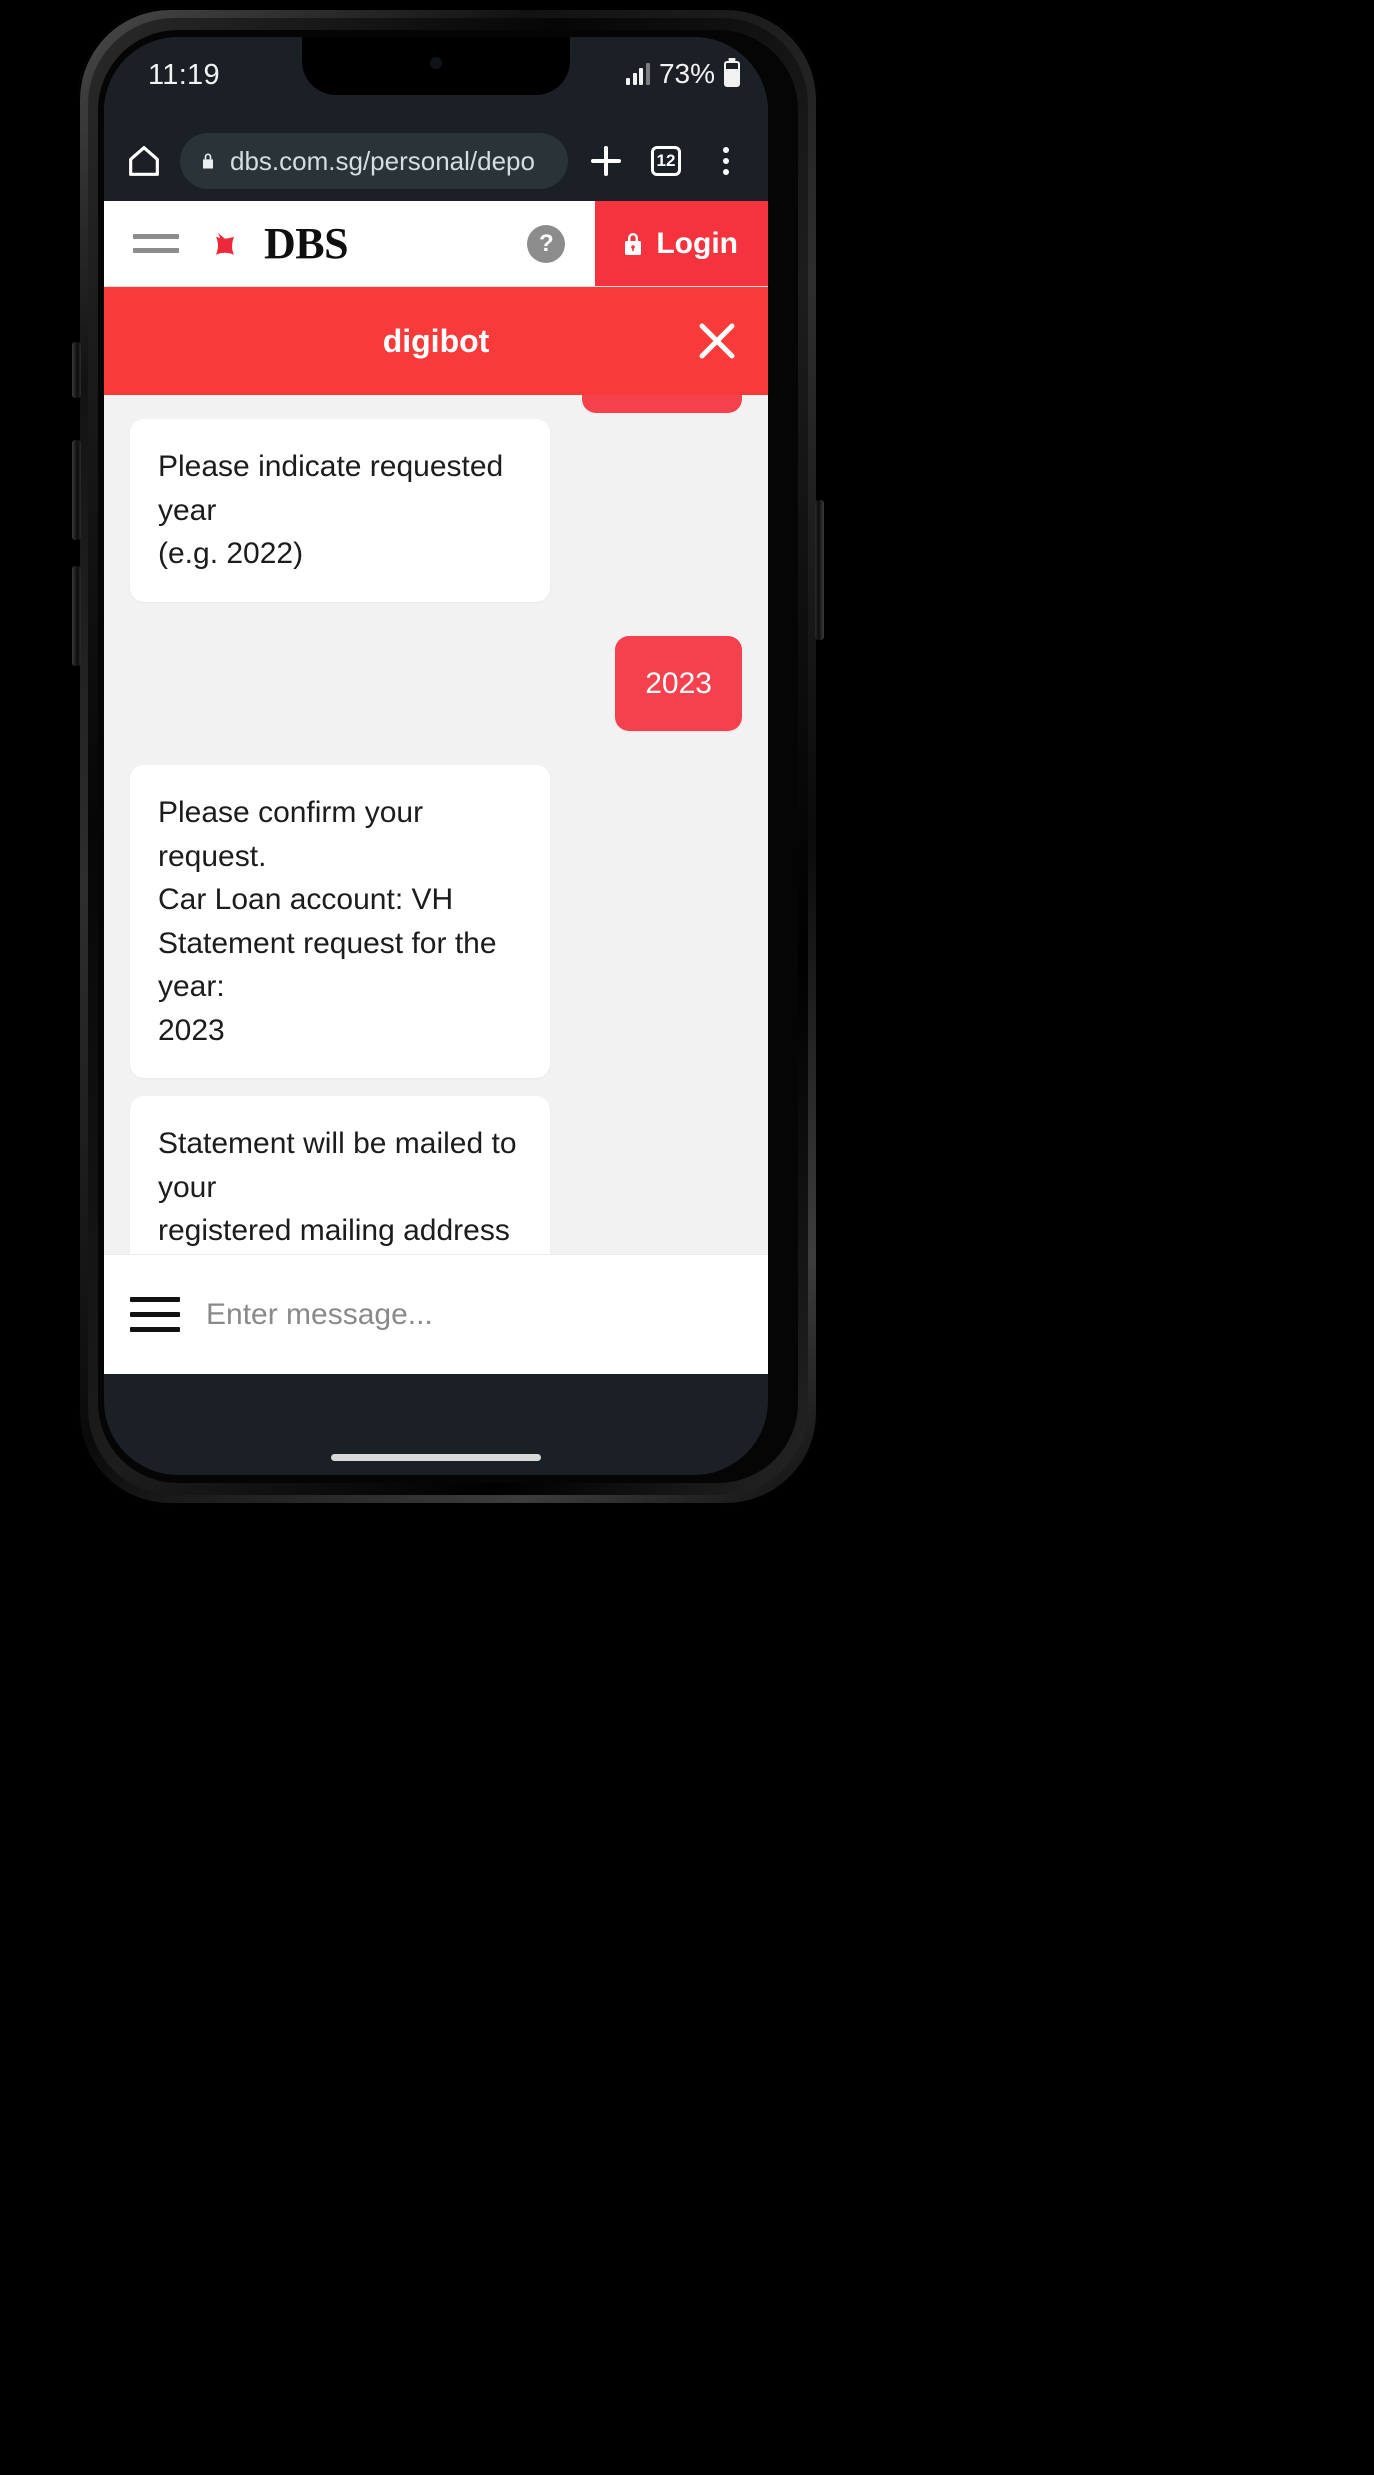 This screenshot has width=1374, height=2475. I want to click on user-message-bubble: 2023, so click(678, 683).